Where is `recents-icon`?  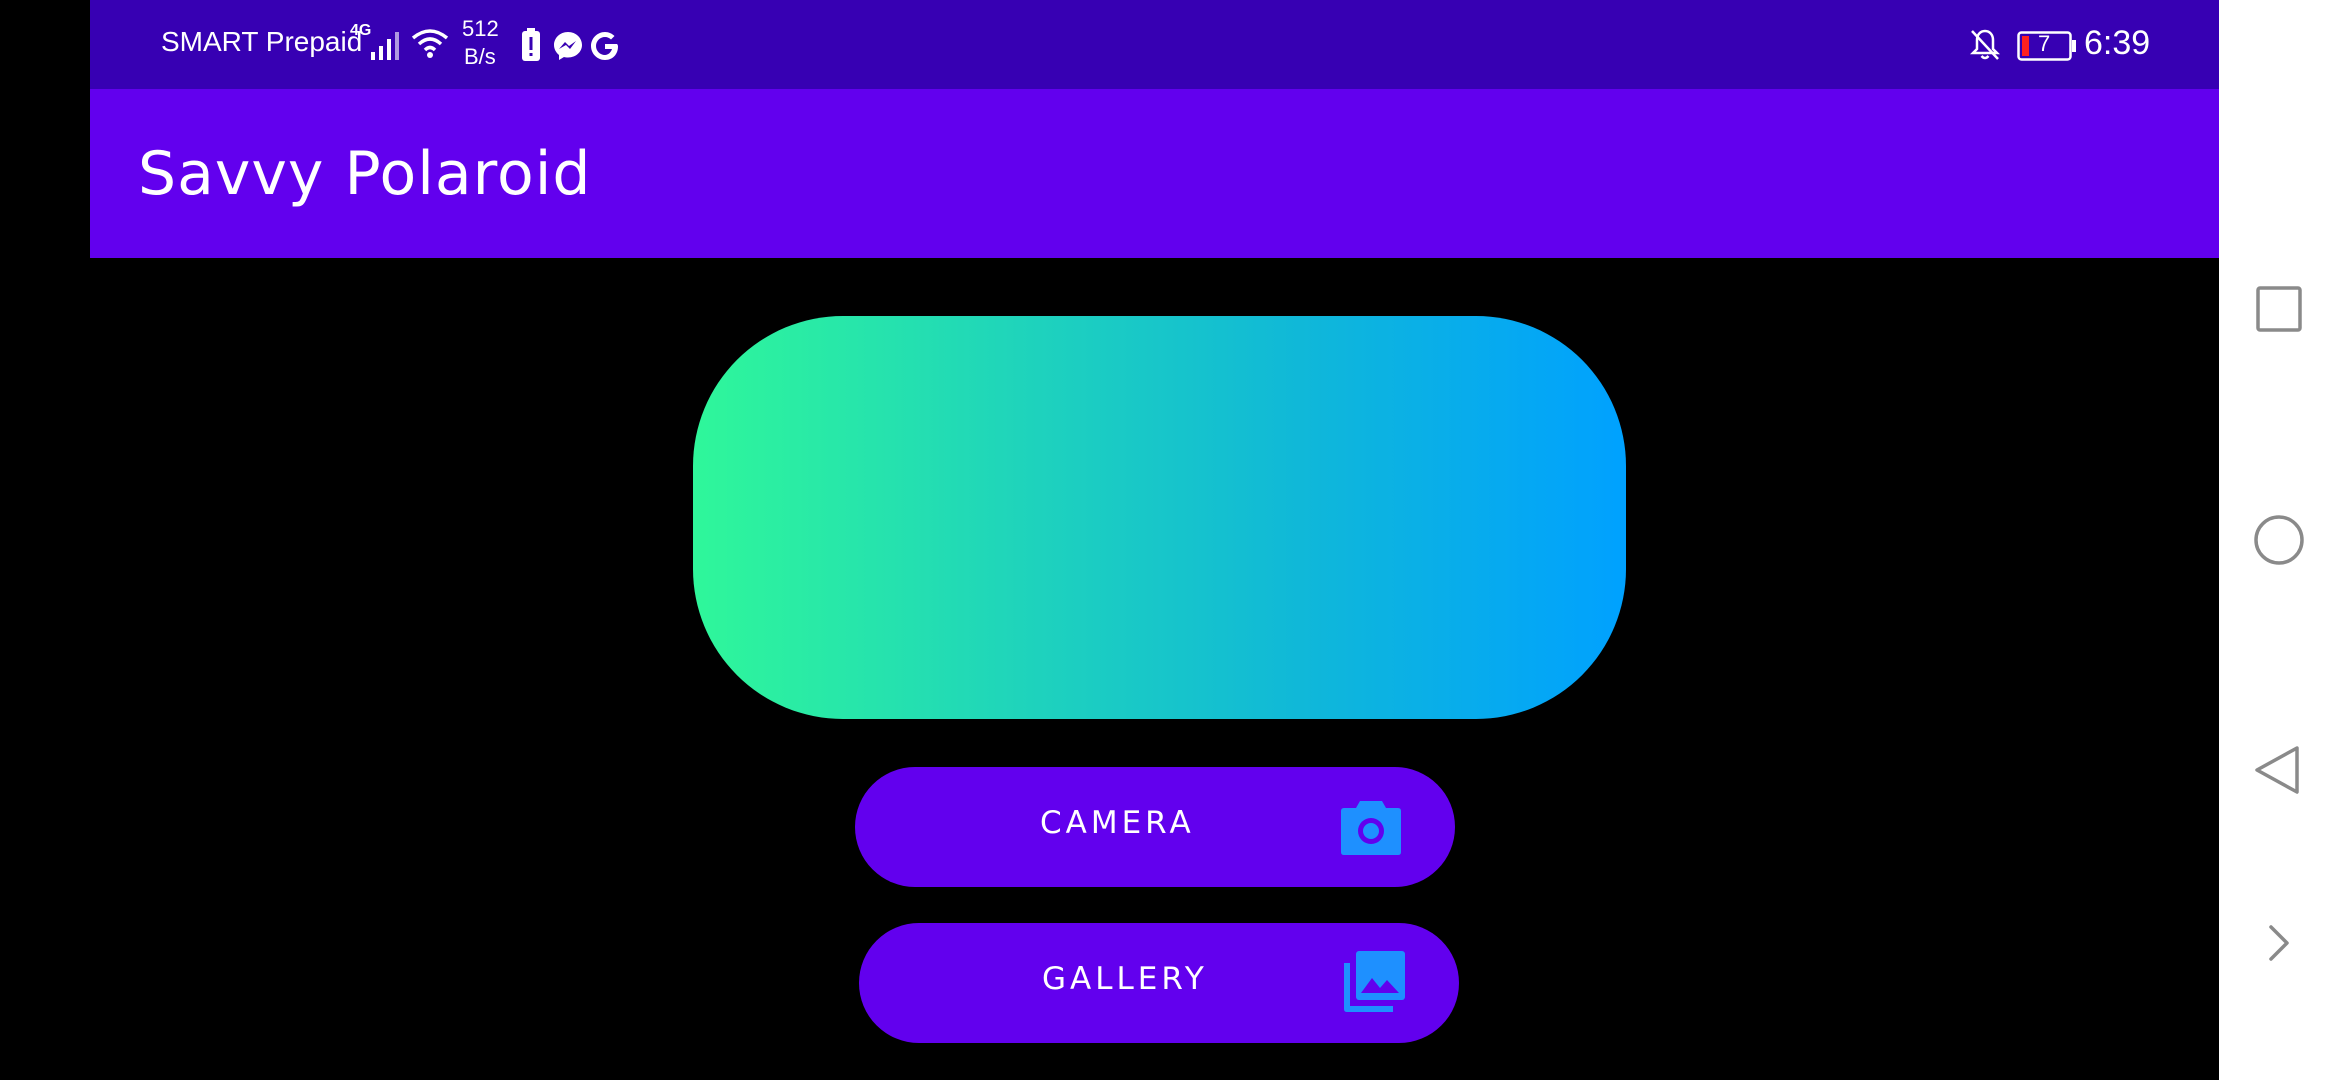 recents-icon is located at coordinates (2279, 309).